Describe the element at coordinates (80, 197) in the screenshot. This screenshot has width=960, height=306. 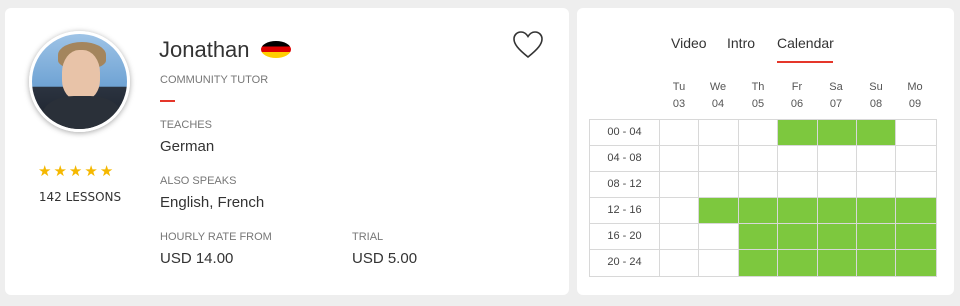
I see `lessons-count: 142 LESSONS` at that location.